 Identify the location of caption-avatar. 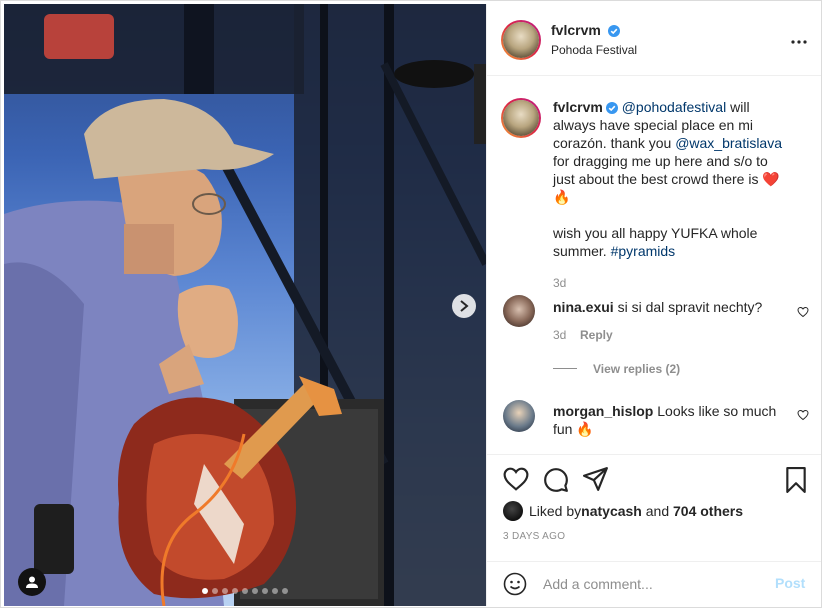
(521, 118).